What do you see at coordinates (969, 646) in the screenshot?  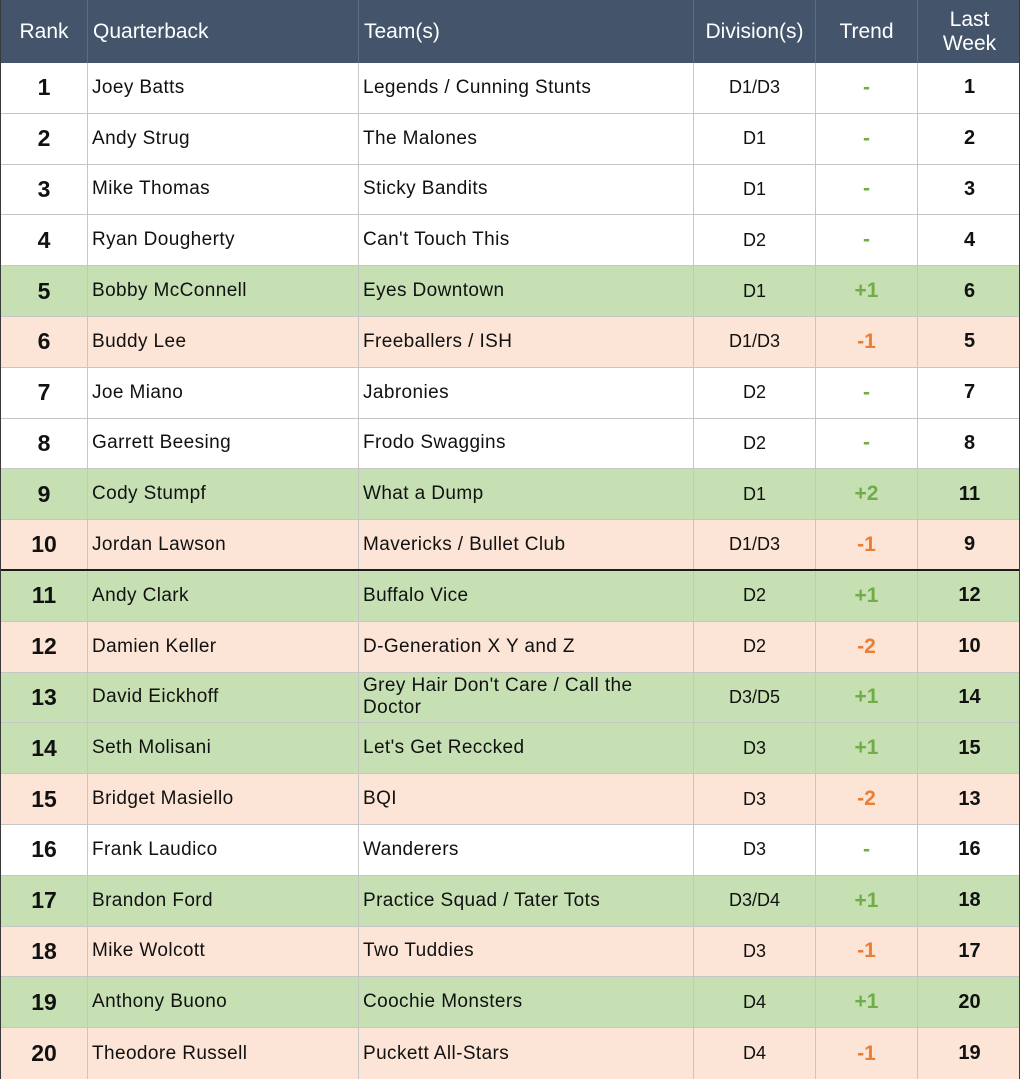 I see `last-week-cell: 10` at bounding box center [969, 646].